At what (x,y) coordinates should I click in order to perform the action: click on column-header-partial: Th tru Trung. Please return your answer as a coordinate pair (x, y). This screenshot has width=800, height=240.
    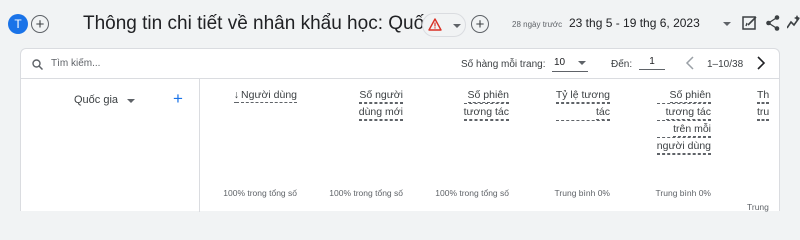
    Looking at the image, I should click on (749, 145).